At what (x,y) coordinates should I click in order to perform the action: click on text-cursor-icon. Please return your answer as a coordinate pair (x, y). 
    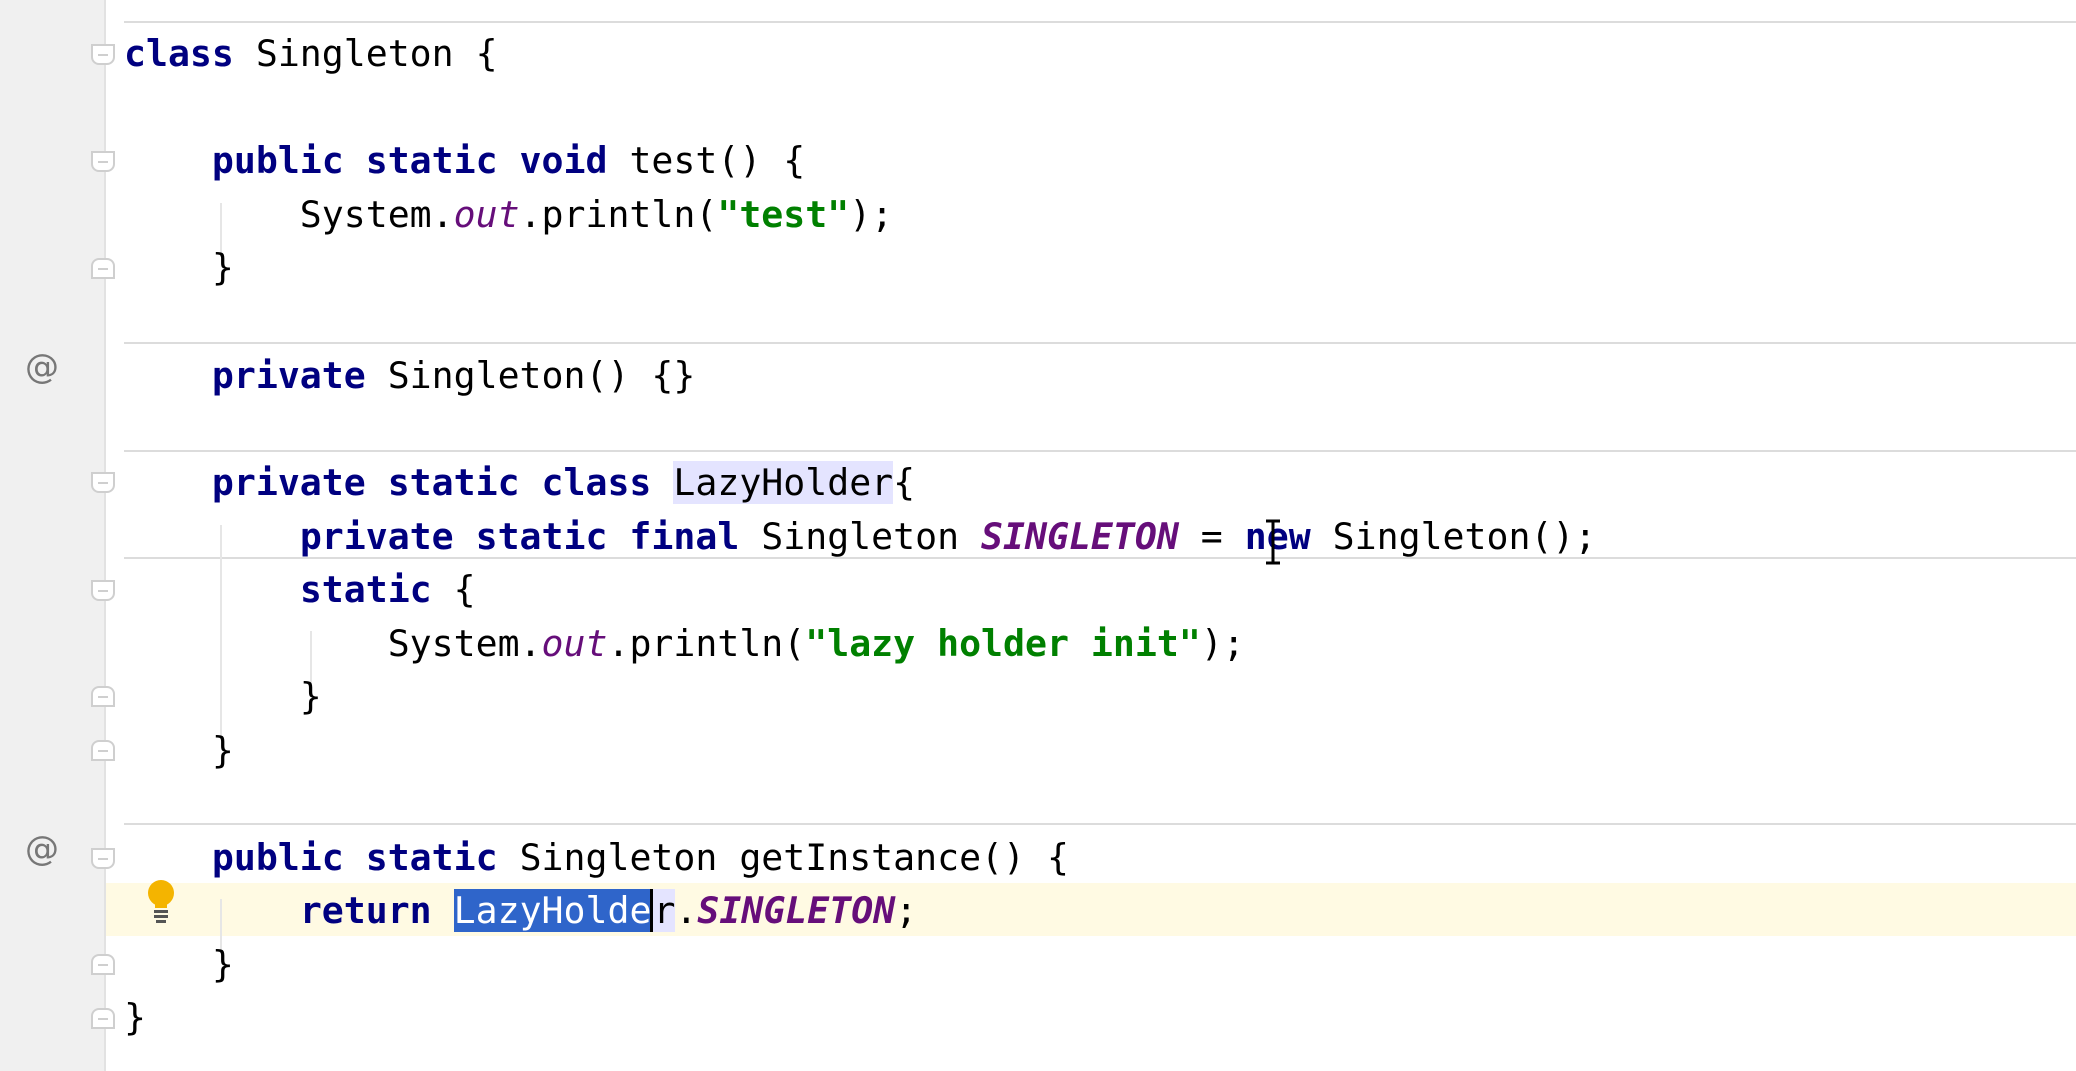
    Looking at the image, I should click on (1273, 542).